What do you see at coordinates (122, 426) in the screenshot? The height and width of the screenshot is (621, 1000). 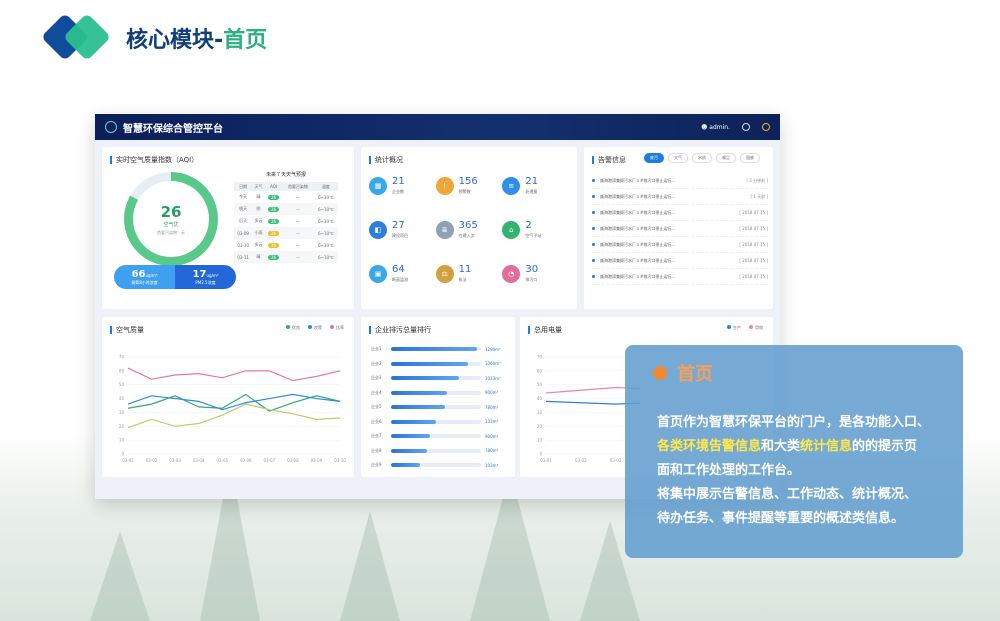 I see `y-tick-label: 20` at bounding box center [122, 426].